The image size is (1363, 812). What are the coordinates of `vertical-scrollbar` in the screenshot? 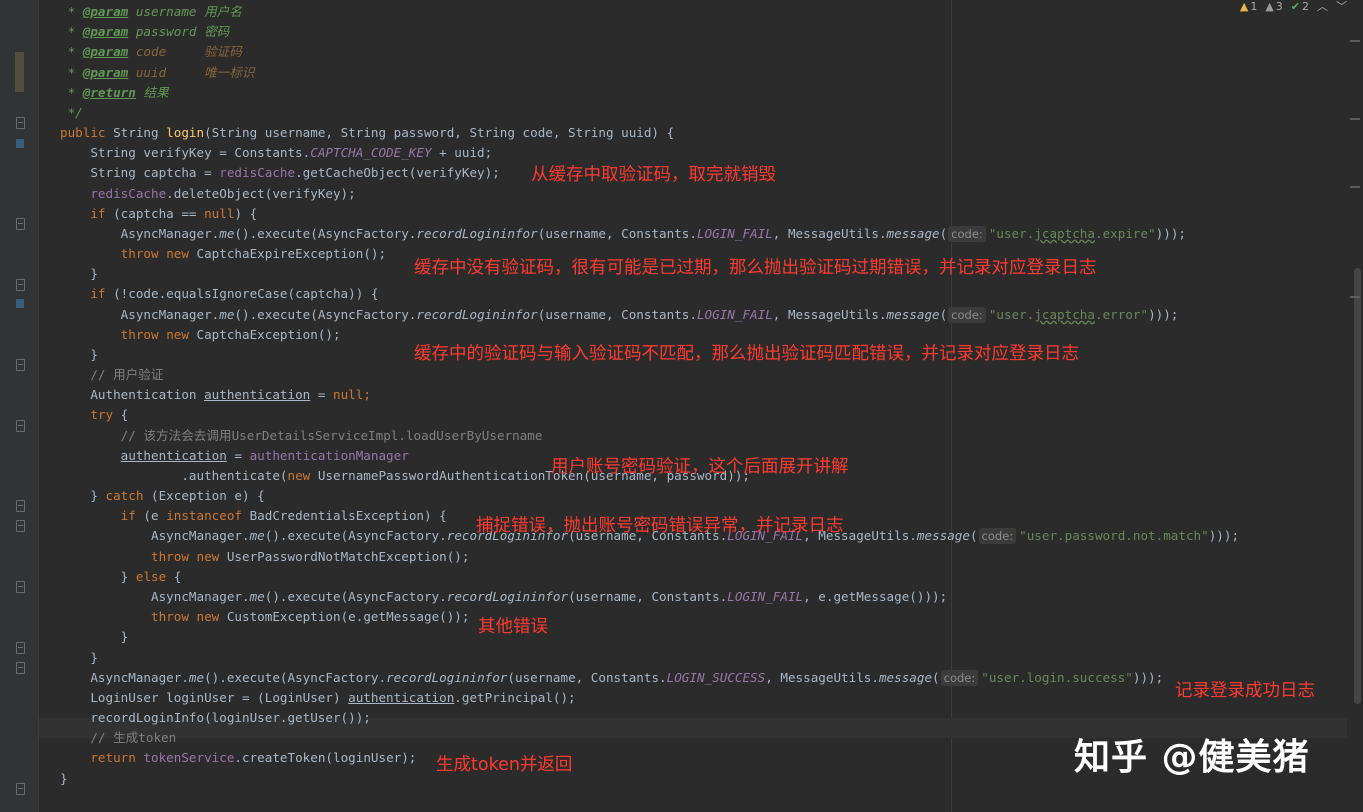 It's located at (1355, 406).